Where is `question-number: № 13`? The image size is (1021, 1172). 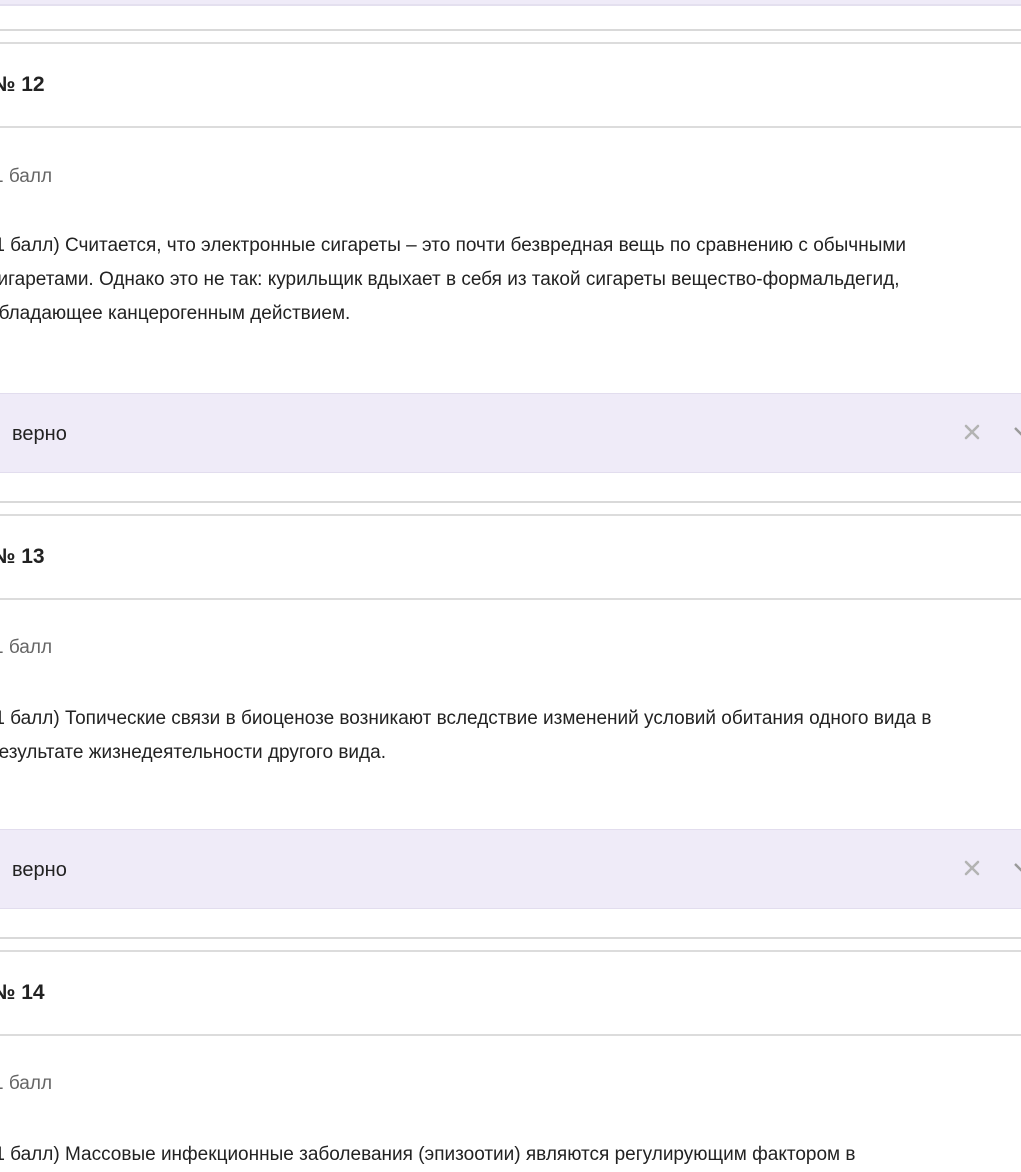
question-number: № 13 is located at coordinates (22, 556).